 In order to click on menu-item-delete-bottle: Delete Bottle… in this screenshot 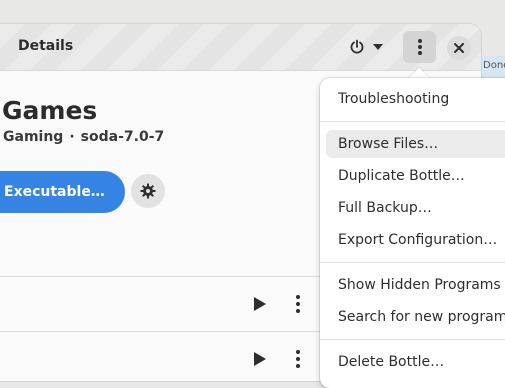, I will do `click(415, 362)`.